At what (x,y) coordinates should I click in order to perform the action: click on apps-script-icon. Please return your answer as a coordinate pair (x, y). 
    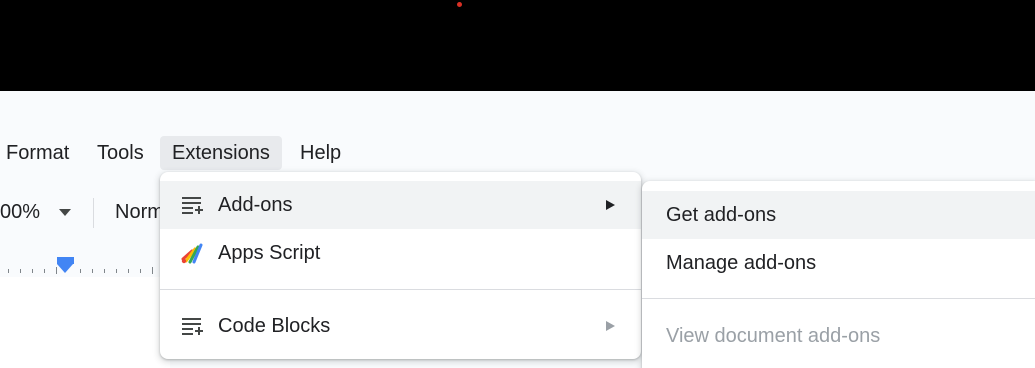
    Looking at the image, I should click on (192, 253).